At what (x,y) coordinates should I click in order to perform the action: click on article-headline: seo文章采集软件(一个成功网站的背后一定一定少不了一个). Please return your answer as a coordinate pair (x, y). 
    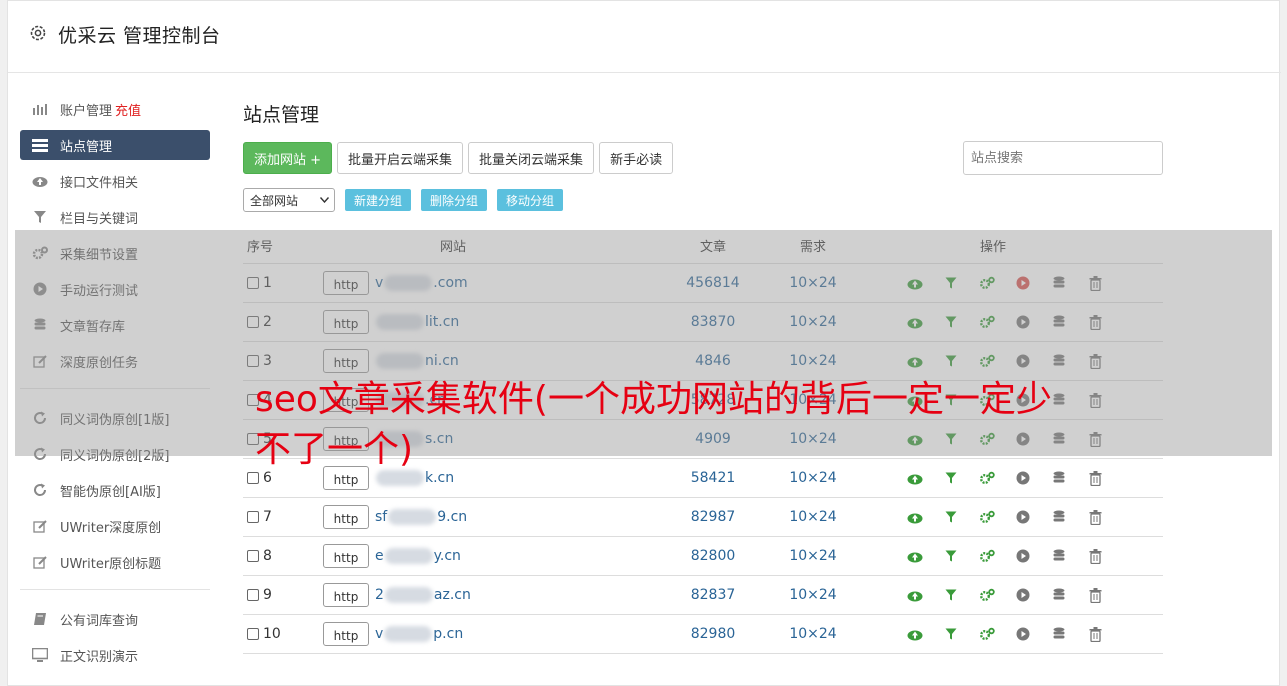
    Looking at the image, I should click on (653, 424).